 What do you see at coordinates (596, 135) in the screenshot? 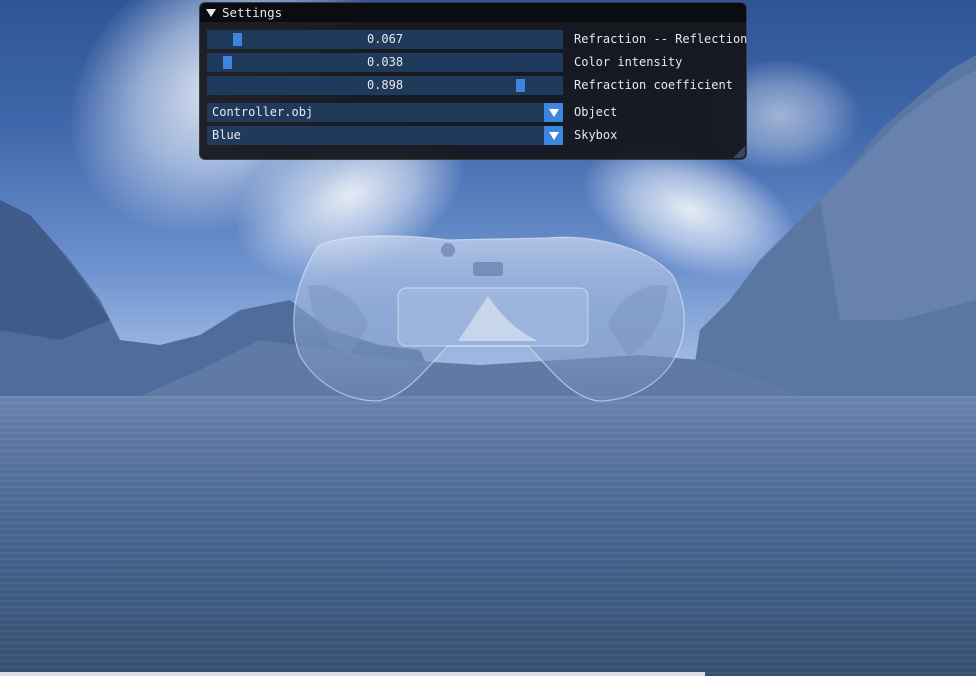
I see `combo-label: Skybox` at bounding box center [596, 135].